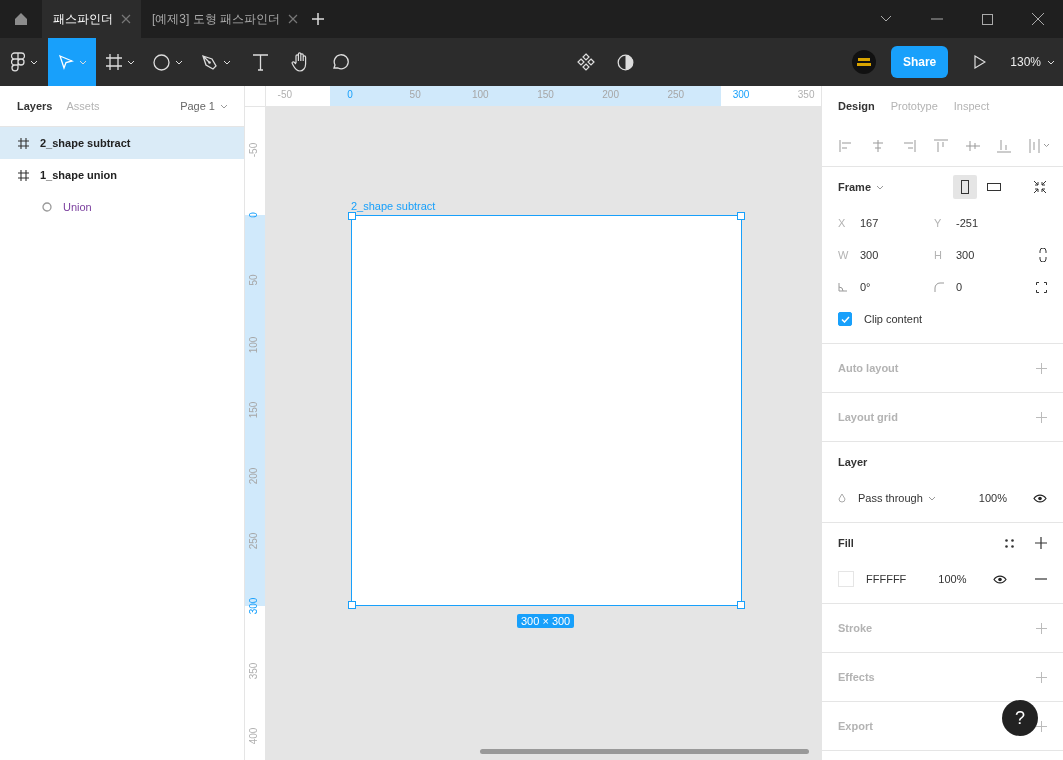 This screenshot has width=1063, height=760. Describe the element at coordinates (856, 106) in the screenshot. I see `panel-tab: Design` at that location.